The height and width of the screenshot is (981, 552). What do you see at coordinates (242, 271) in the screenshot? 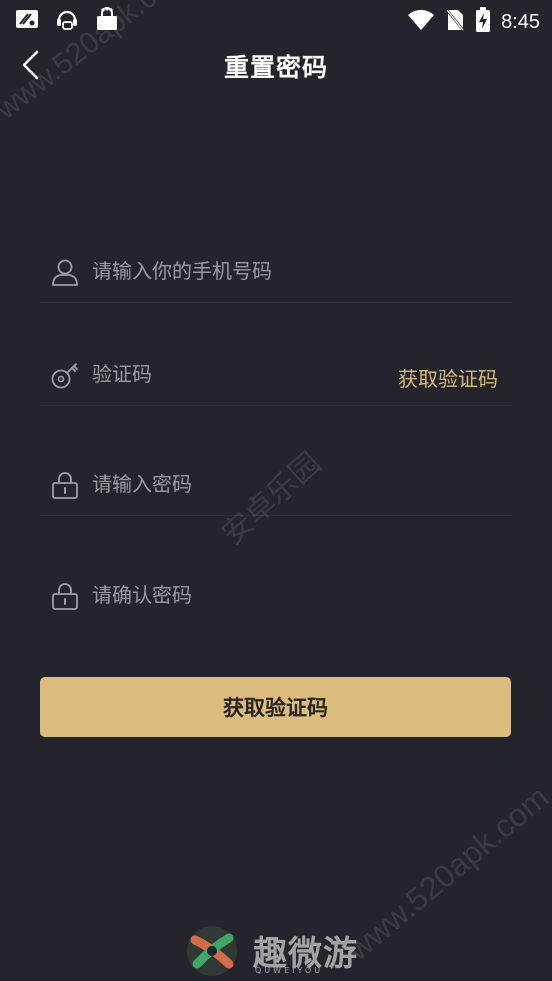
I see `phone-input` at bounding box center [242, 271].